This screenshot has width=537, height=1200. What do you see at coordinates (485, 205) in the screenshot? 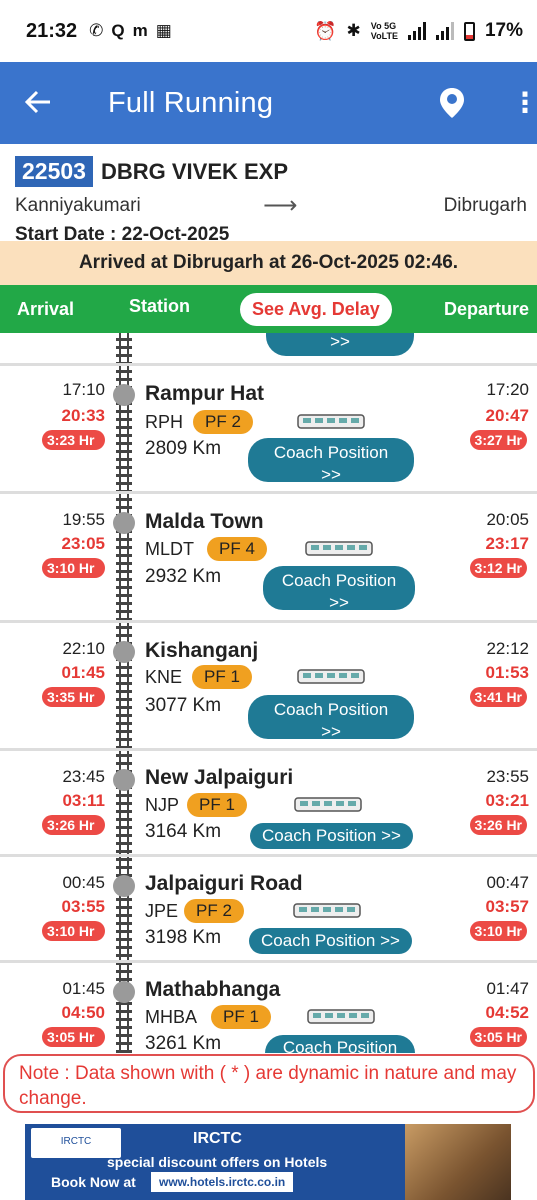
I see `destination-station: Dibrugarh` at bounding box center [485, 205].